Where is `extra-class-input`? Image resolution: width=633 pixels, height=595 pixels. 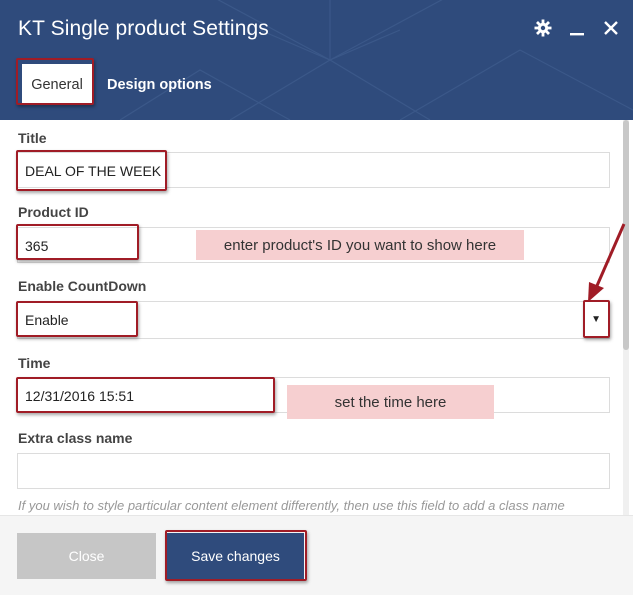 extra-class-input is located at coordinates (313, 471).